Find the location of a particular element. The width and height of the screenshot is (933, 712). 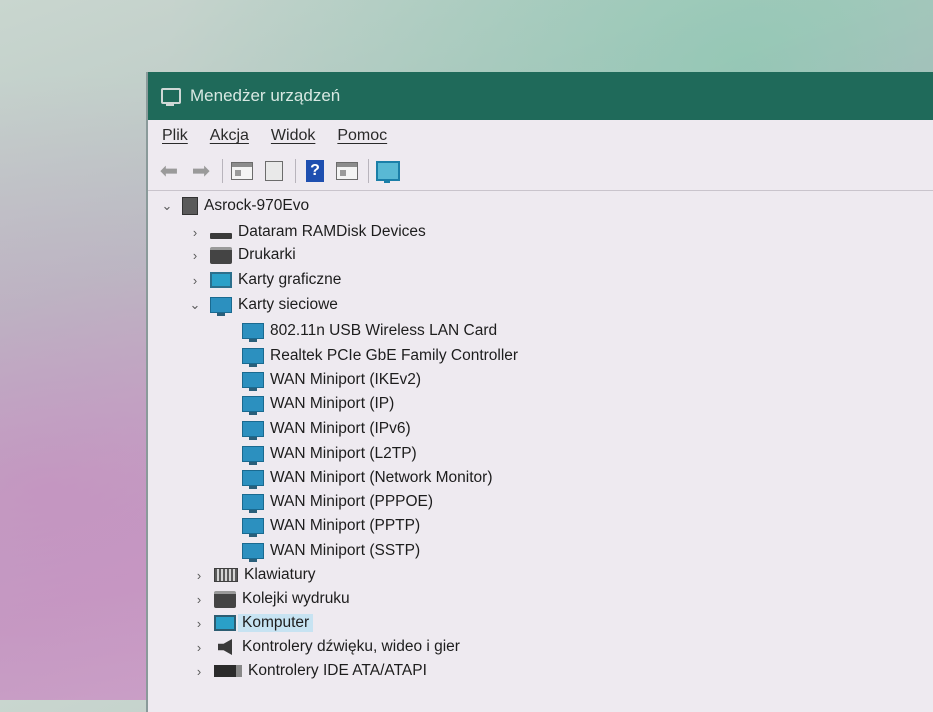

device-label: WAN Miniport (SSTP) is located at coordinates (345, 550).